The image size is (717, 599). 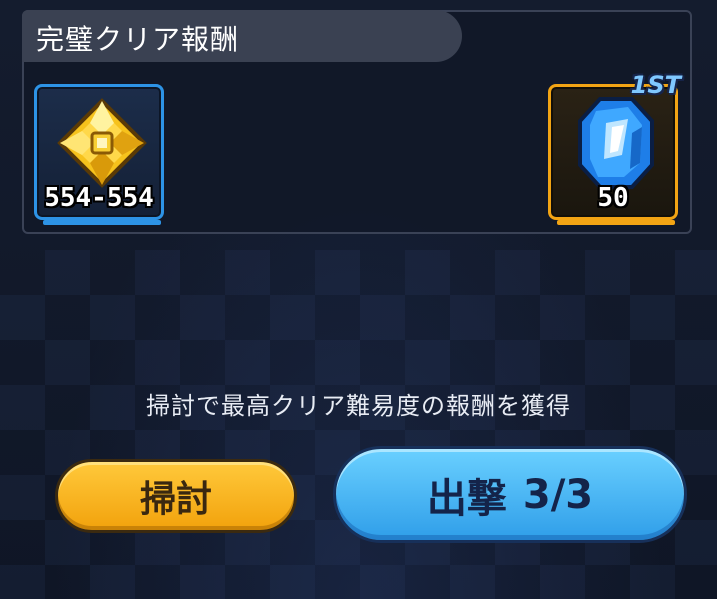 I want to click on sortie-button: 出撃 3/3, so click(x=510, y=494).